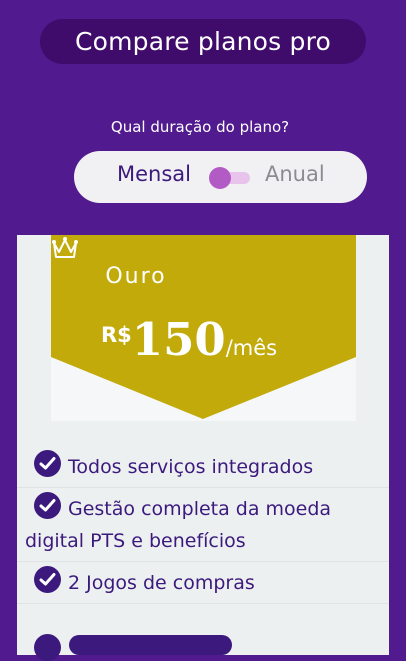 The height and width of the screenshot is (661, 406). Describe the element at coordinates (136, 276) in the screenshot. I see `plan-name: Ouro` at that location.